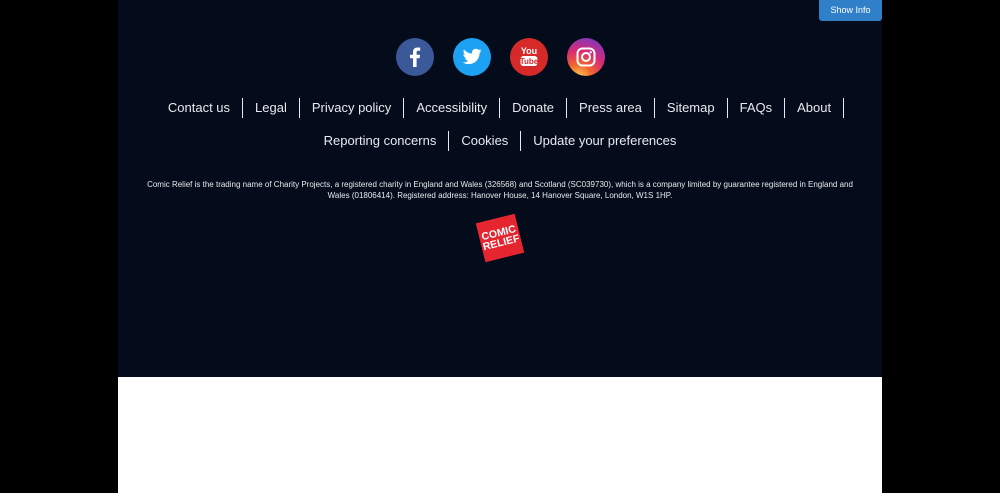 The height and width of the screenshot is (493, 1000). Describe the element at coordinates (381, 141) in the screenshot. I see `reporting-concerns-link: Reporting concerns` at that location.